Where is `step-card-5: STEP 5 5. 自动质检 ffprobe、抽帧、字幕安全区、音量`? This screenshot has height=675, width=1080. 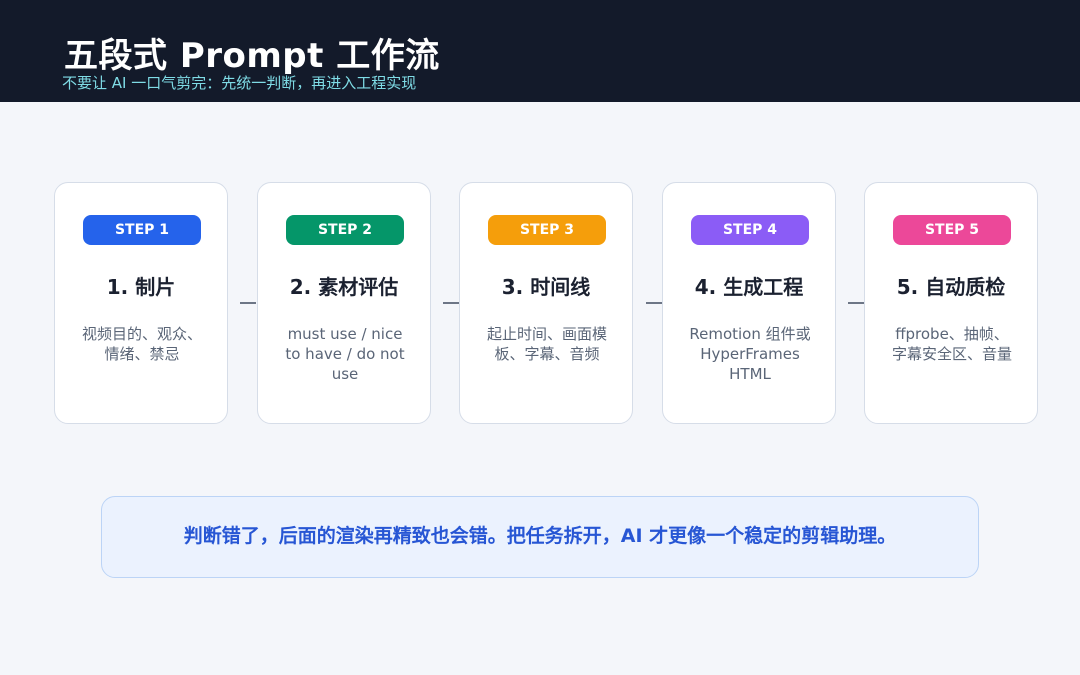 step-card-5: STEP 5 5. 自动质检 ffprobe、抽帧、字幕安全区、音量 is located at coordinates (951, 303).